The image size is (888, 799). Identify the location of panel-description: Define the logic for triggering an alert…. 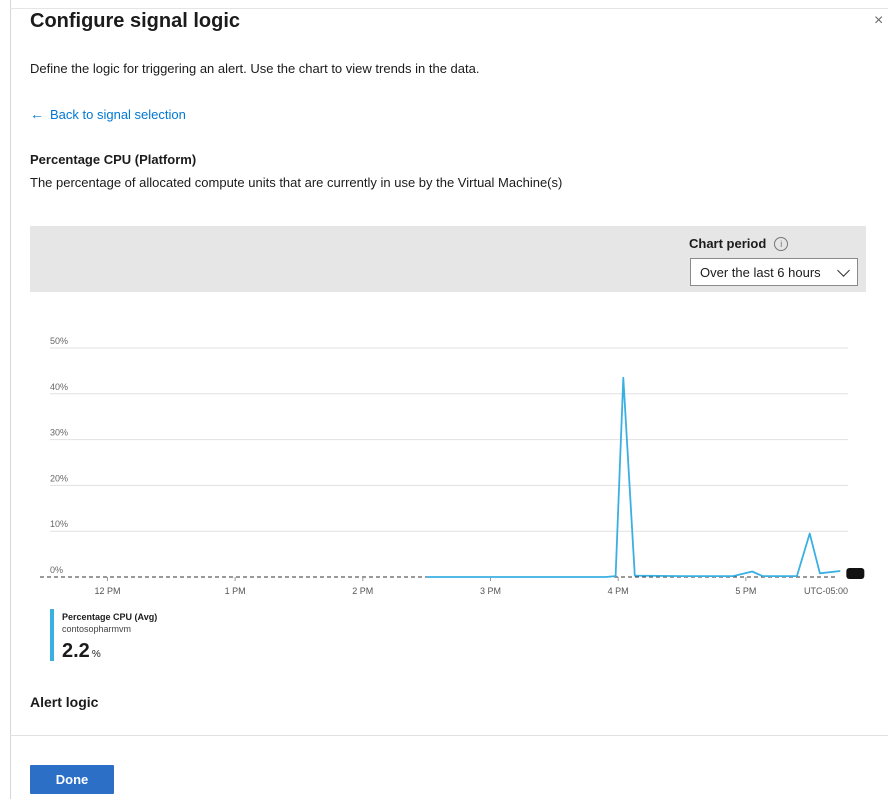
(255, 68).